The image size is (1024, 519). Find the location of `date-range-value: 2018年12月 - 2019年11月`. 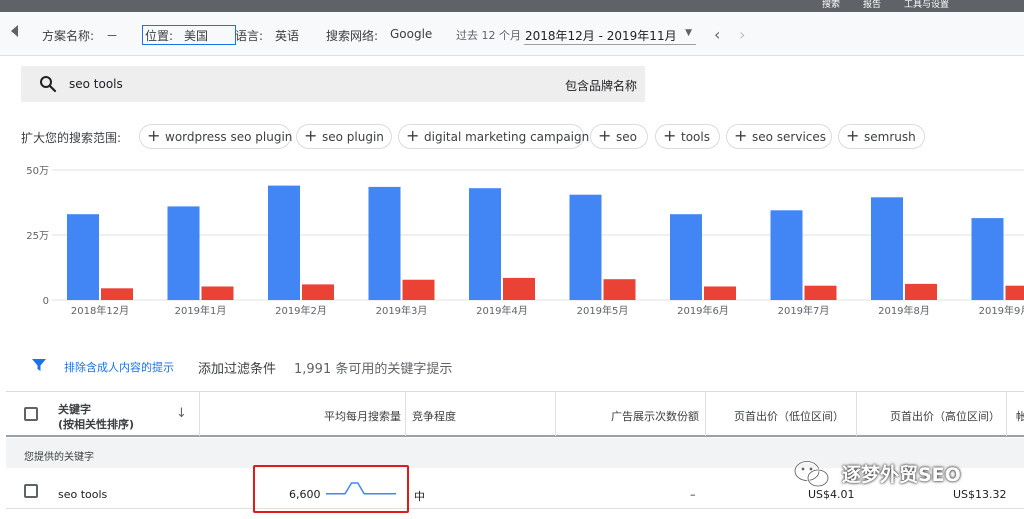

date-range-value: 2018年12月 - 2019年11月 is located at coordinates (601, 36).